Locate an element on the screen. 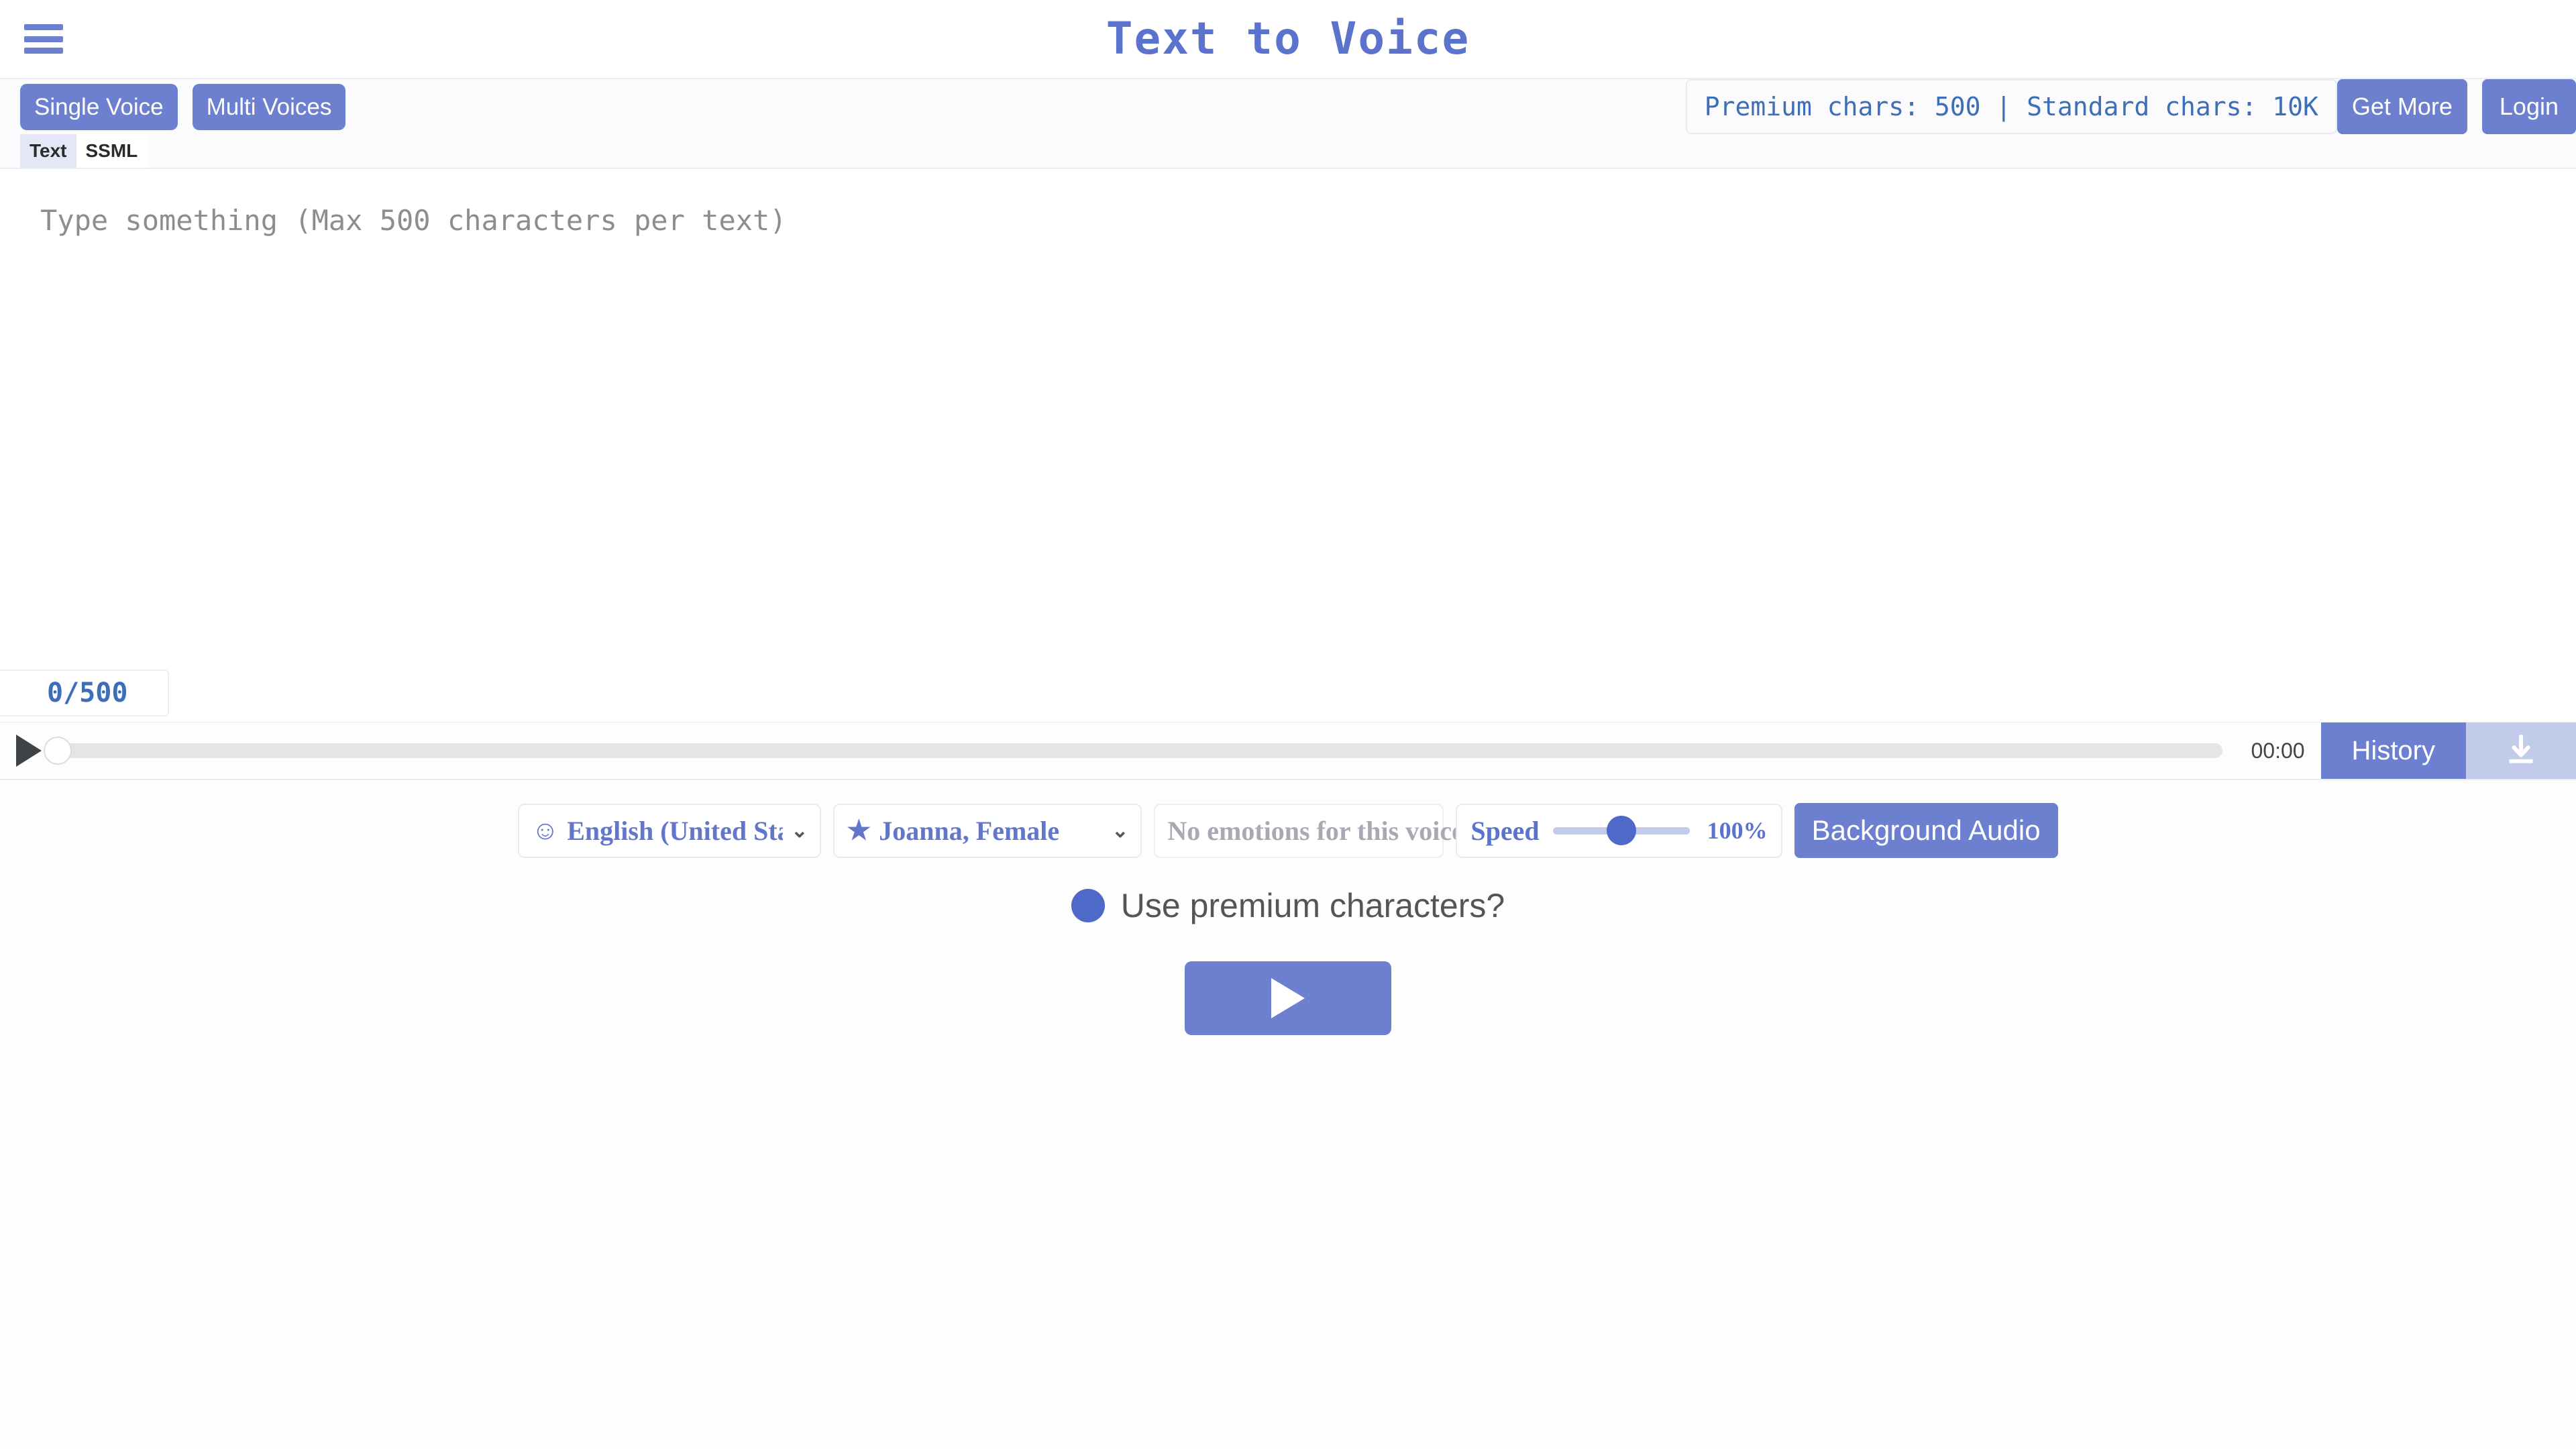 The image size is (2576, 1449). emotion-select-value: No emotions for this voice is located at coordinates (1315, 830).